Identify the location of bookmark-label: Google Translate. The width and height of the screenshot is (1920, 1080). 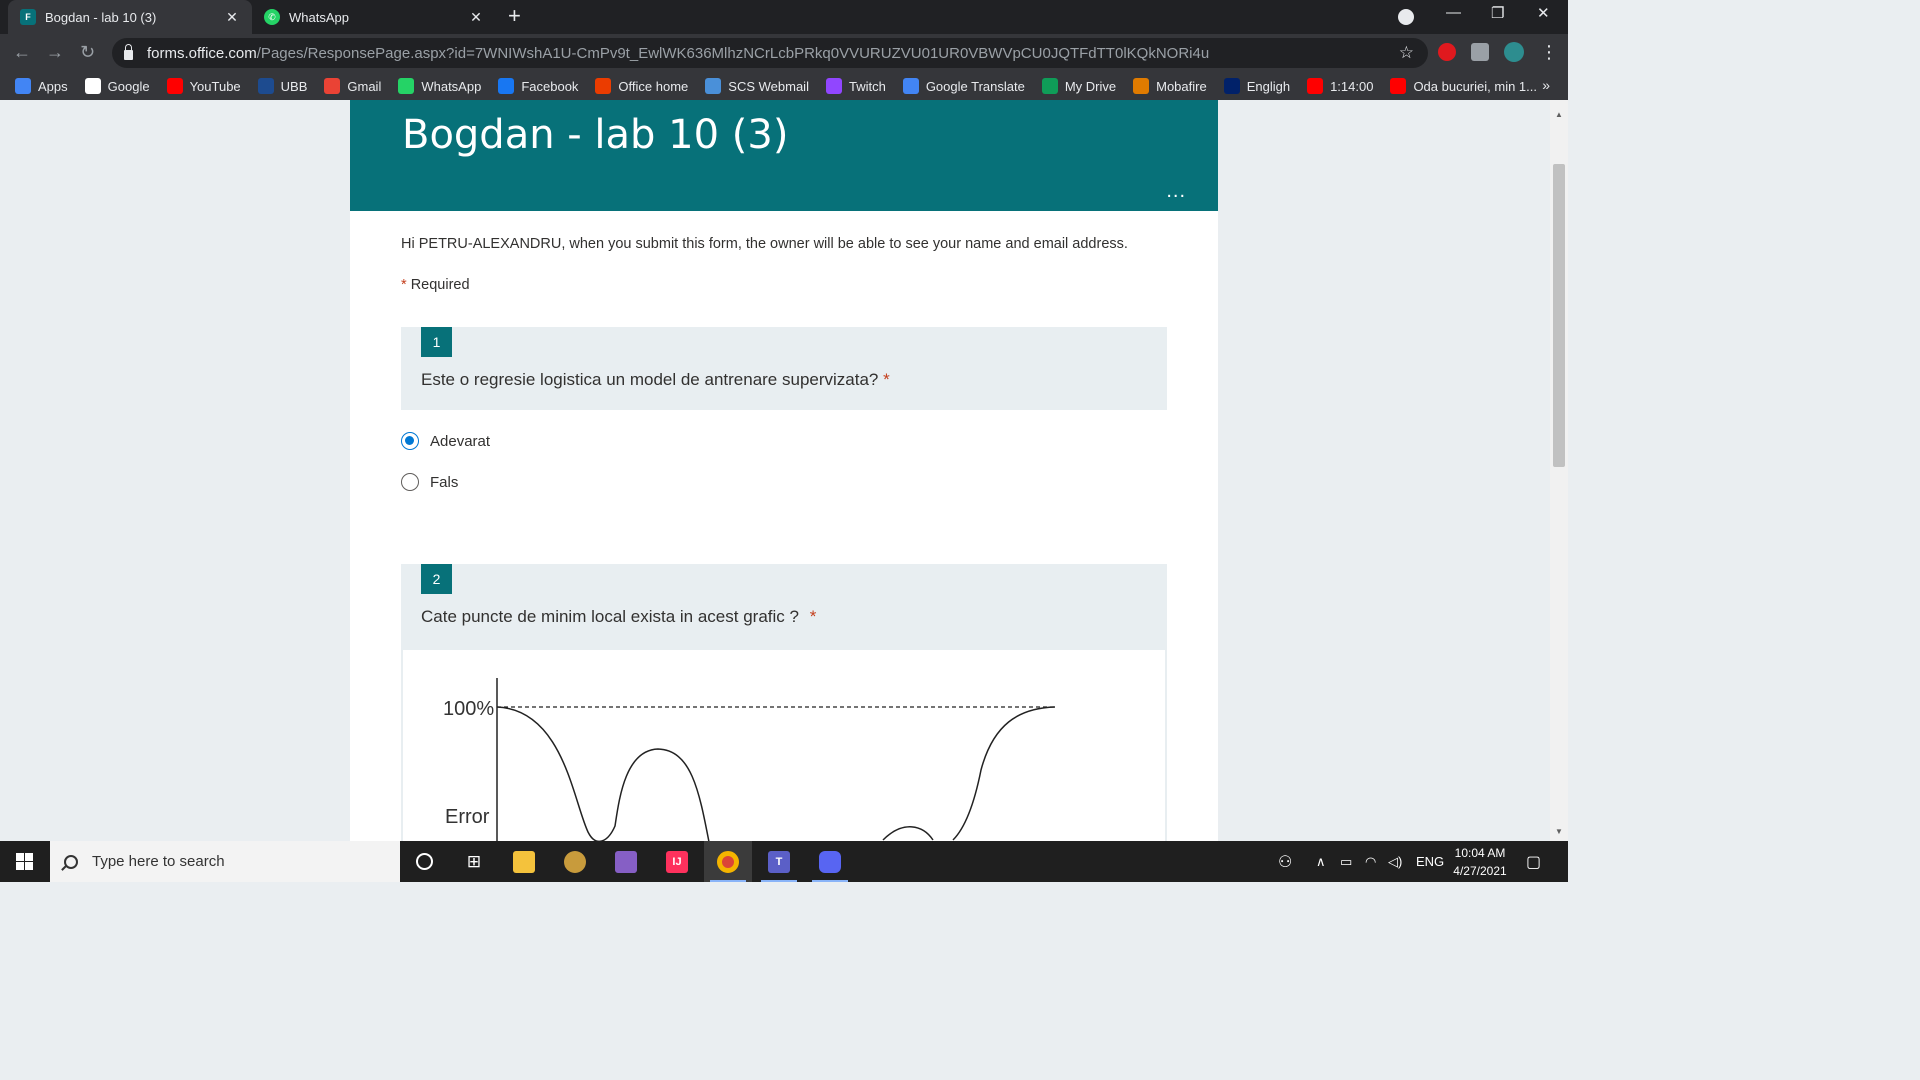
(975, 86).